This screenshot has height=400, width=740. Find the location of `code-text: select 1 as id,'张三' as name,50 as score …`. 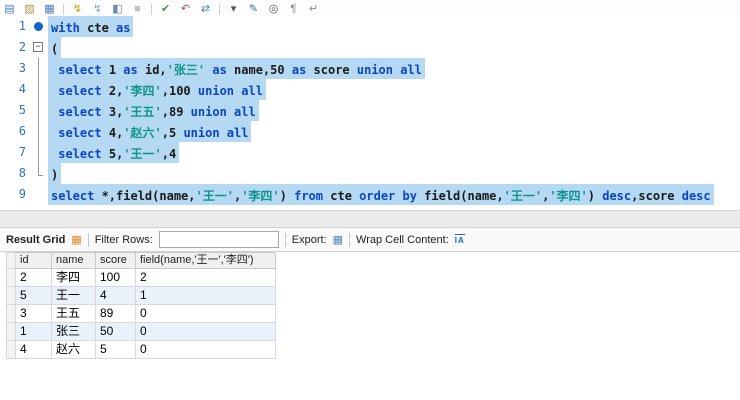

code-text: select 1 as id,'张三' as name,50 as score … is located at coordinates (236, 68).